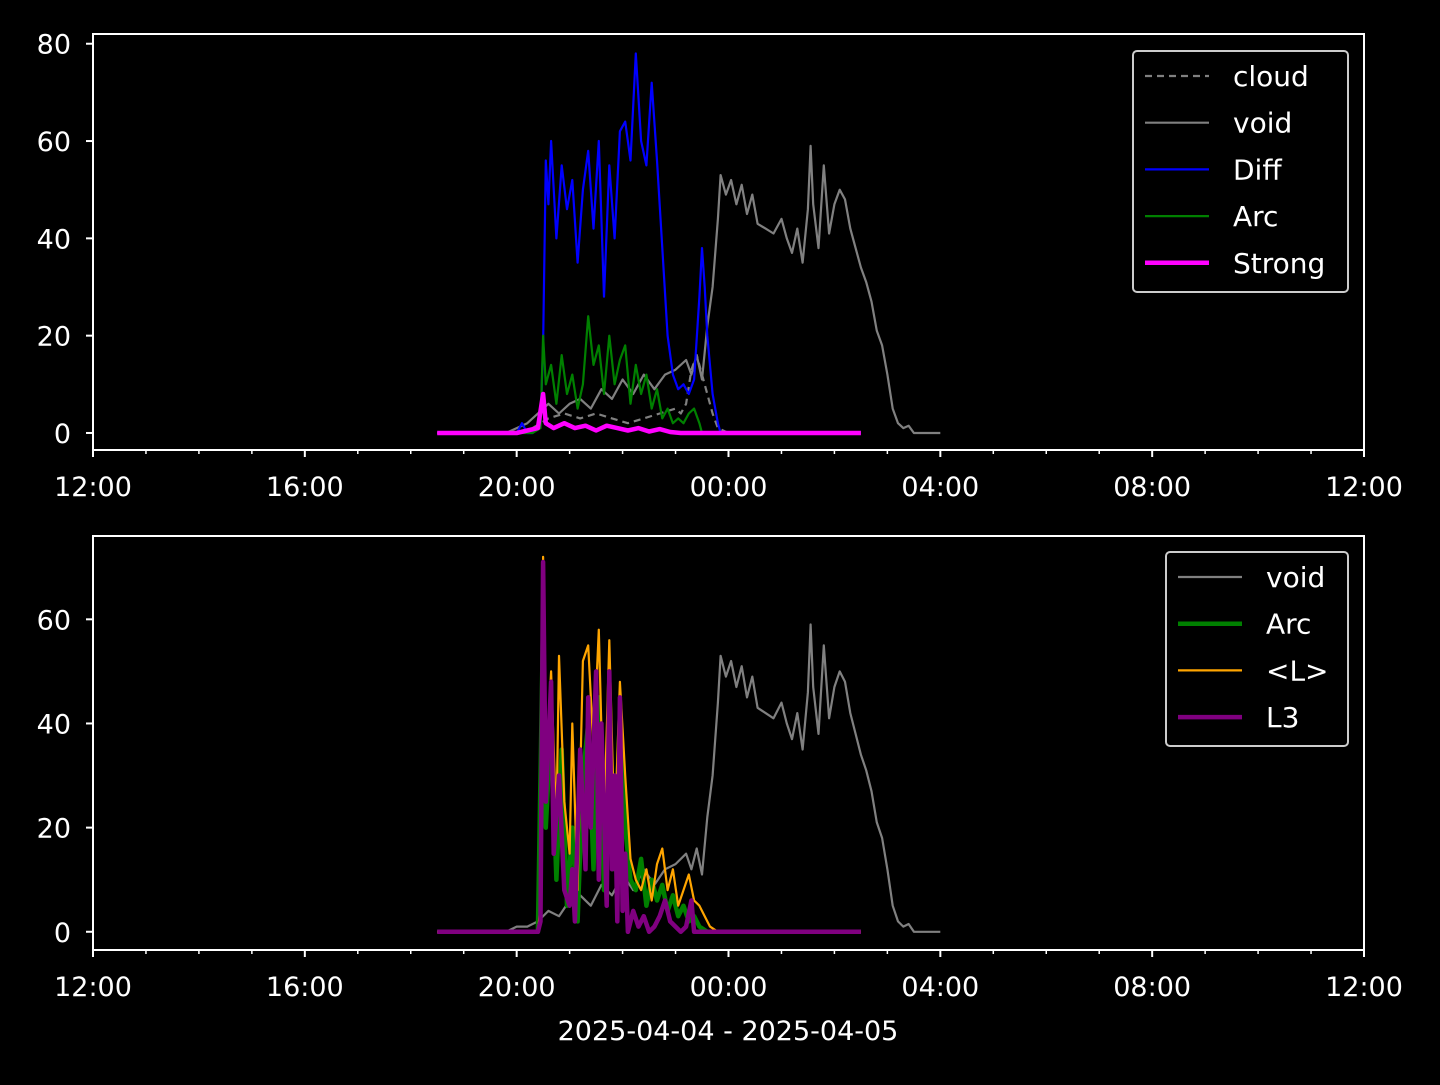  I want to click on legend-label: L3, so click(1282, 717).